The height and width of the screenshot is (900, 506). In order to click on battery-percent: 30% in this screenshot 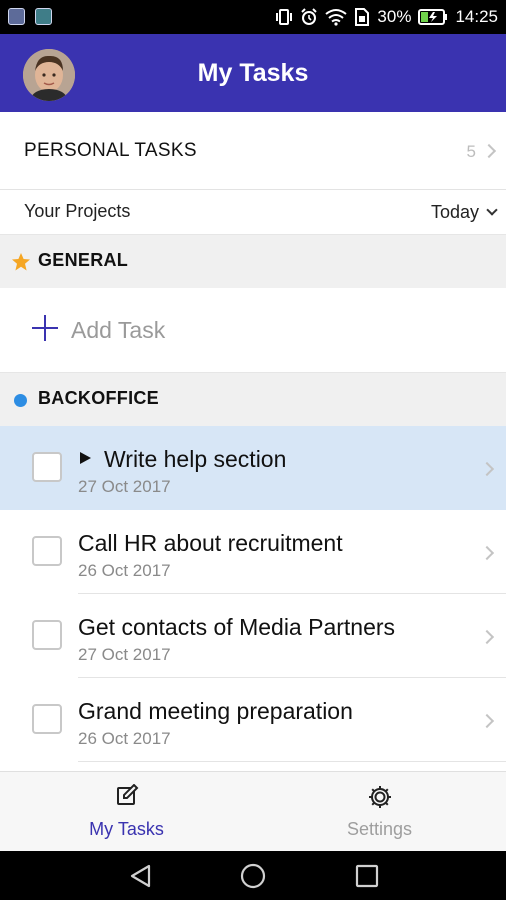, I will do `click(394, 16)`.